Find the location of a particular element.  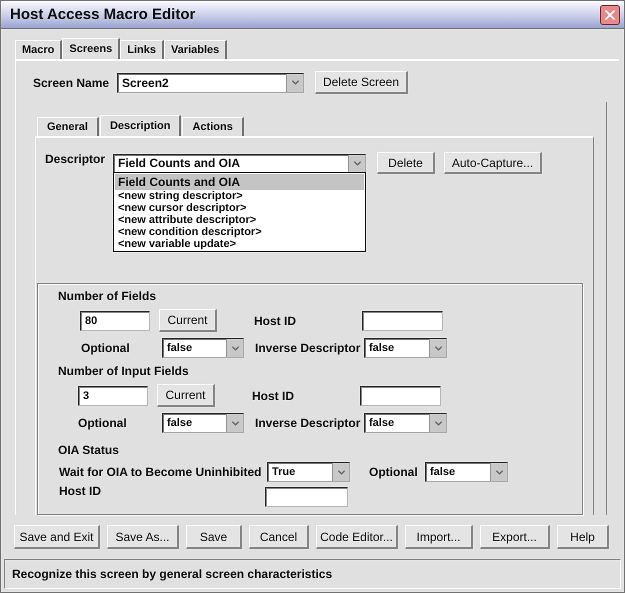

field-label: Wait for OIA to Become Uninhibited is located at coordinates (160, 472).